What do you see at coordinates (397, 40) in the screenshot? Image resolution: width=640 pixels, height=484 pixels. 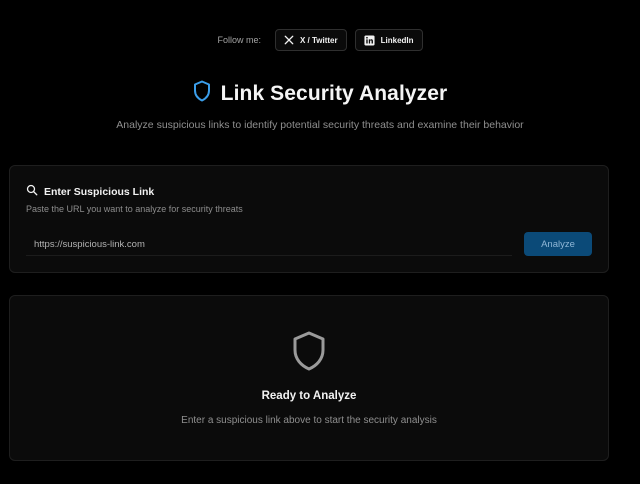 I see `linkedin-label: LinkedIn` at bounding box center [397, 40].